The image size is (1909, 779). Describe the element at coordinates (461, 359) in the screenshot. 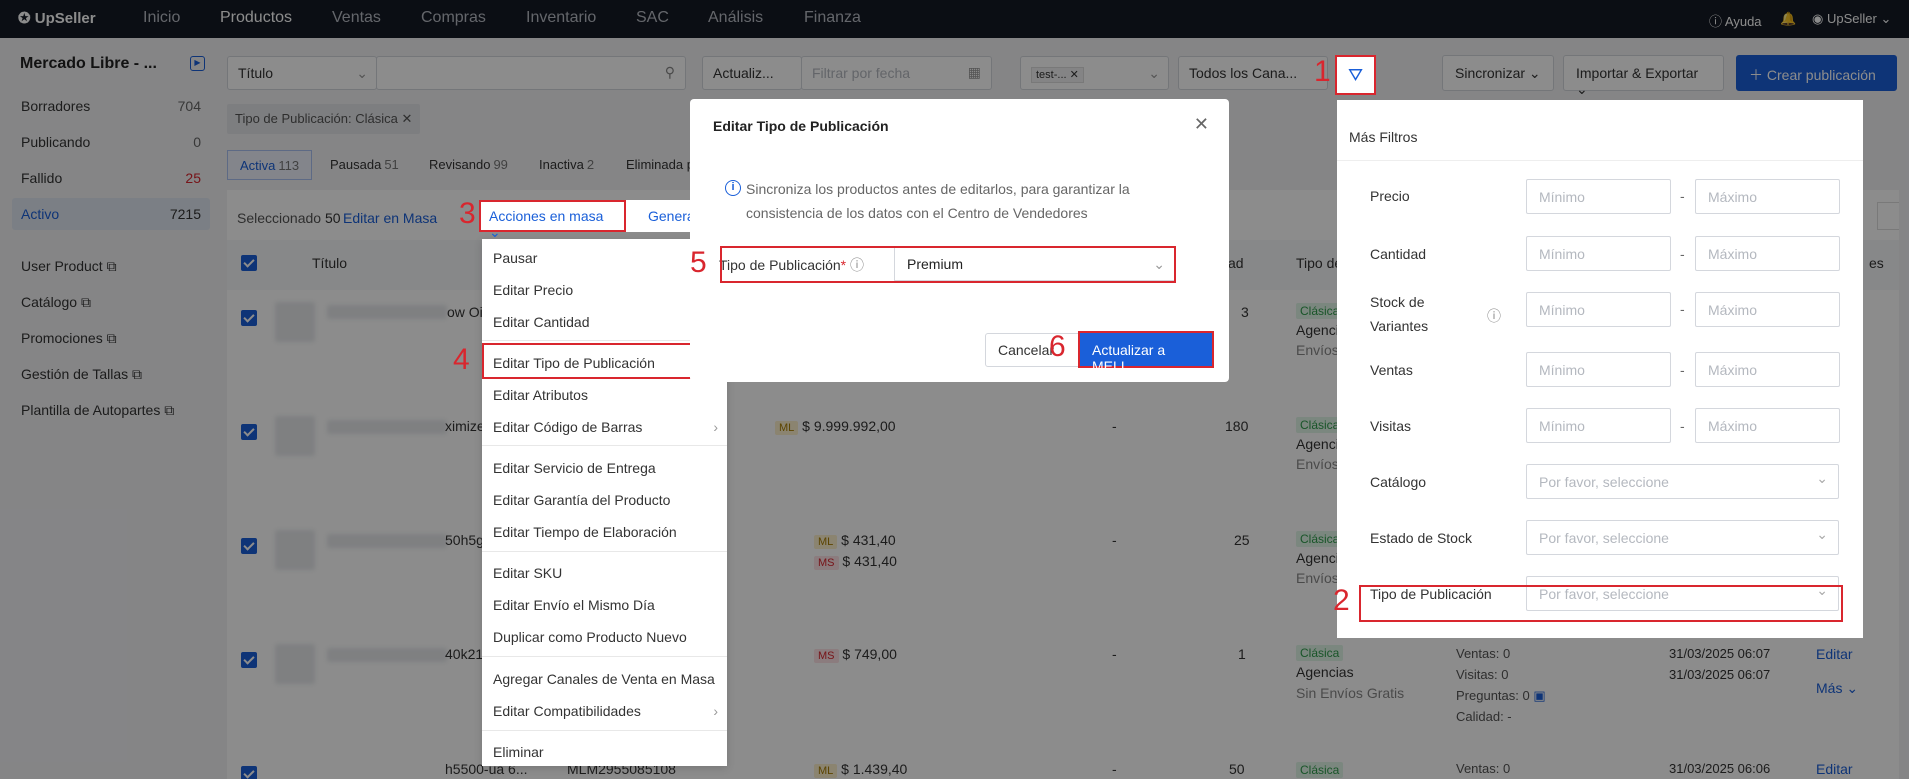

I see `step-number: 4` at that location.